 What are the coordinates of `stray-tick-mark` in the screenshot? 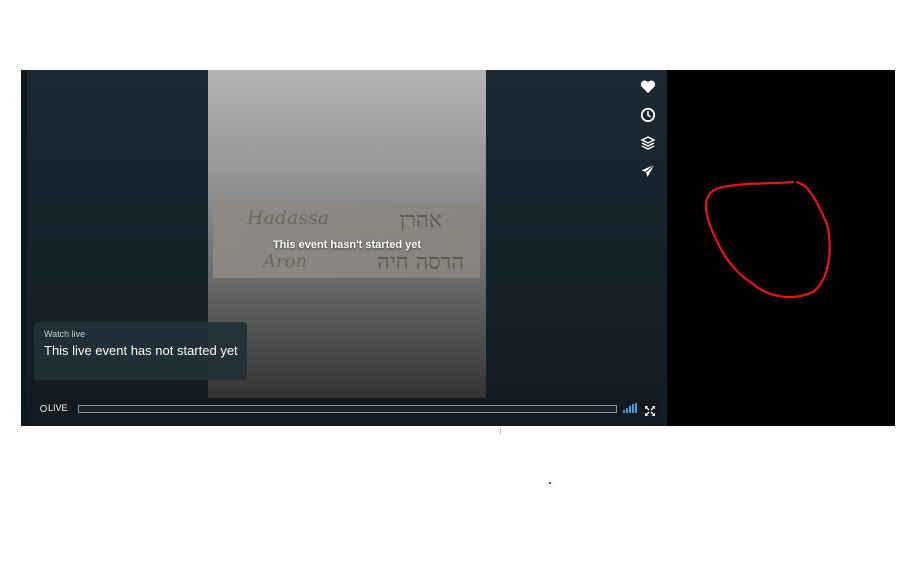 It's located at (500, 431).